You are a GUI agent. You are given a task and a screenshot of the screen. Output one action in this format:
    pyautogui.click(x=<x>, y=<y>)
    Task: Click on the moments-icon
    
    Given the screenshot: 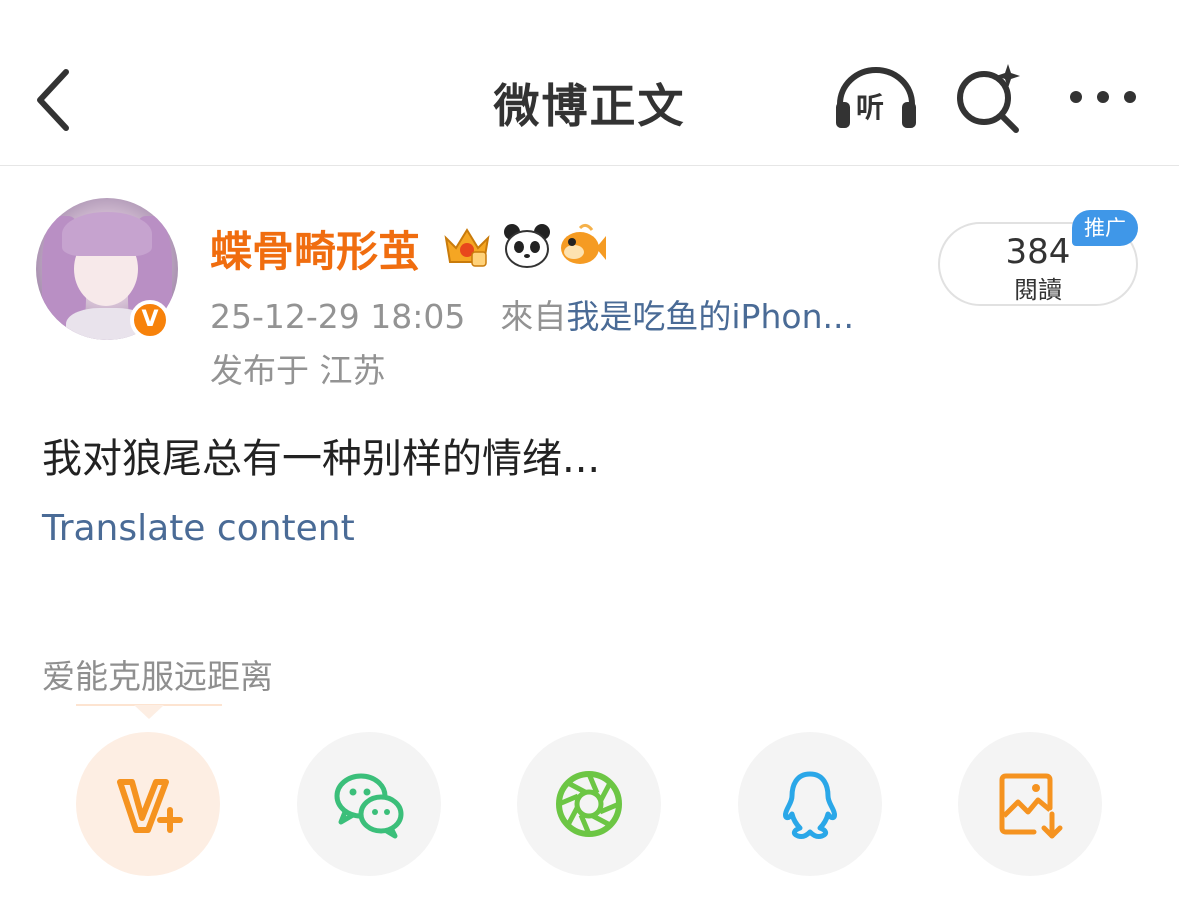 What is the action you would take?
    pyautogui.click(x=589, y=804)
    